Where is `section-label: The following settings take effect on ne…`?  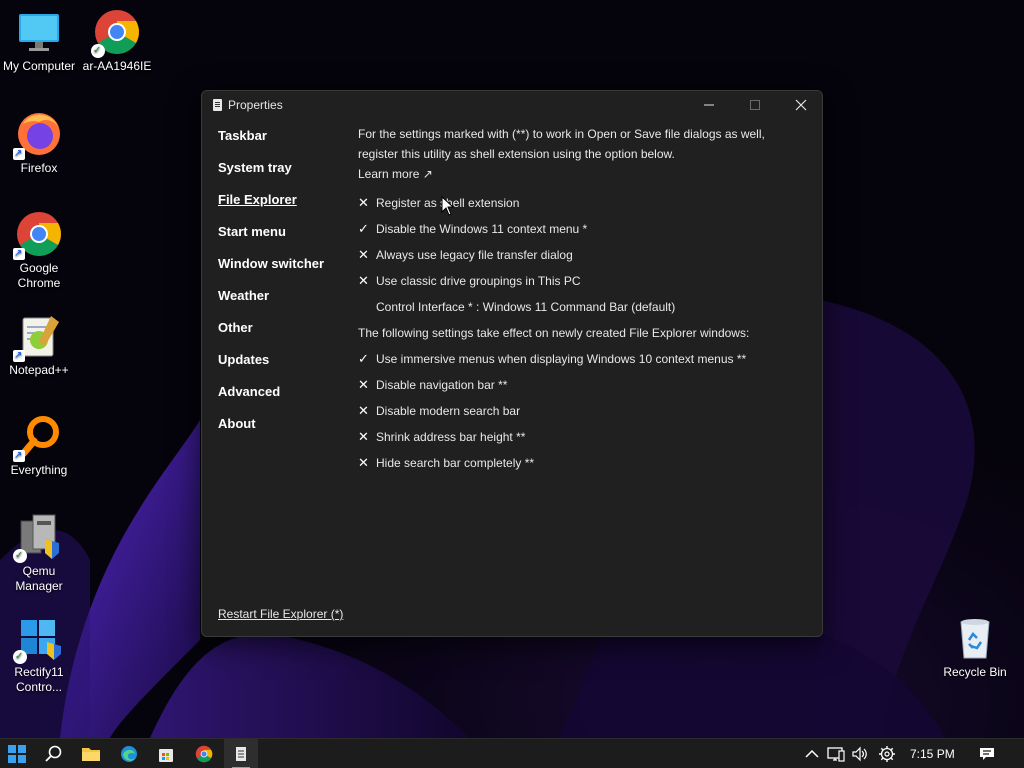 section-label: The following settings take effect on ne… is located at coordinates (554, 333).